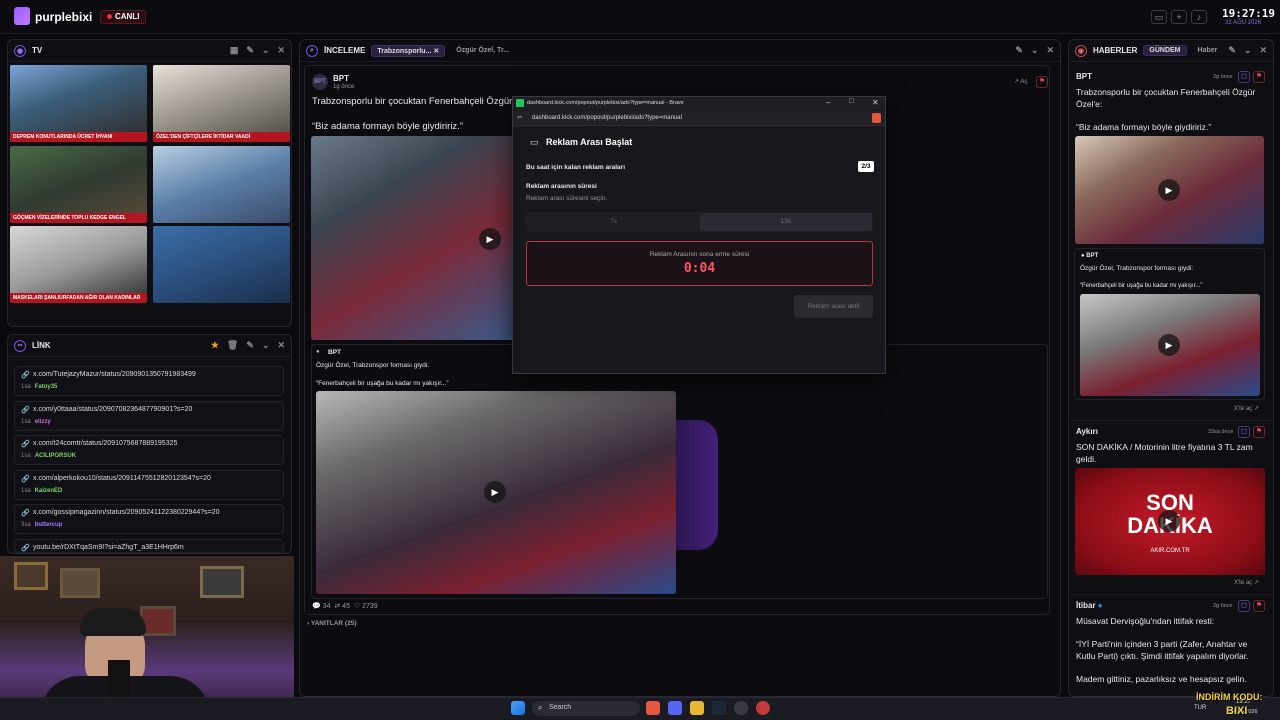 This screenshot has height=720, width=1280. I want to click on tab-haber: Haber, so click(1208, 50).